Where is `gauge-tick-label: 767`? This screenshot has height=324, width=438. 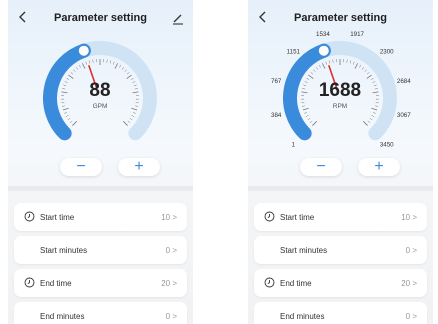
gauge-tick-label: 767 is located at coordinates (276, 81).